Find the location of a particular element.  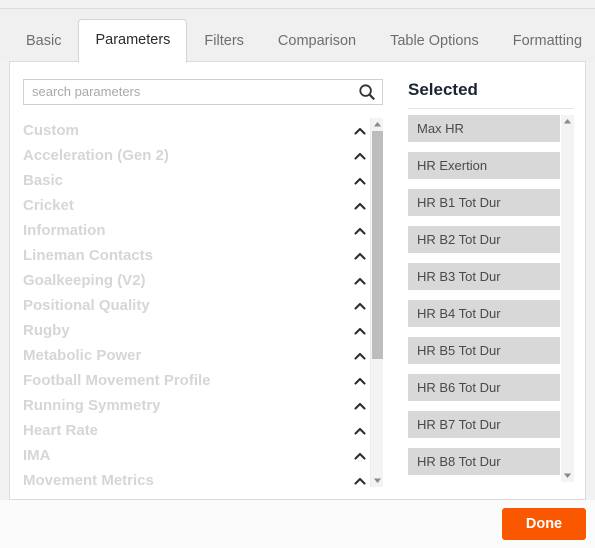

category-label: Rugby is located at coordinates (46, 330).